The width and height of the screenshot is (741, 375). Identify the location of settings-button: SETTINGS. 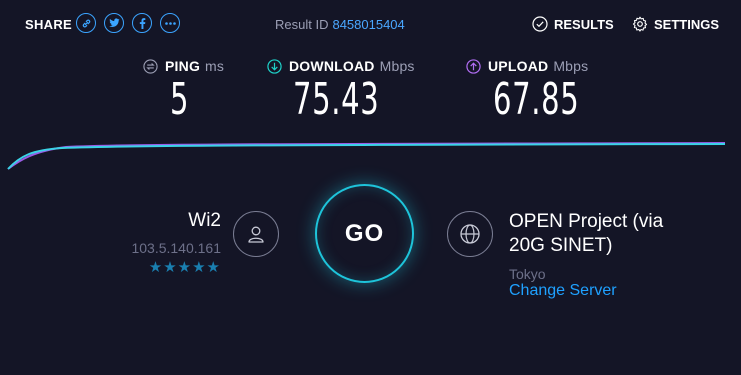
(675, 24).